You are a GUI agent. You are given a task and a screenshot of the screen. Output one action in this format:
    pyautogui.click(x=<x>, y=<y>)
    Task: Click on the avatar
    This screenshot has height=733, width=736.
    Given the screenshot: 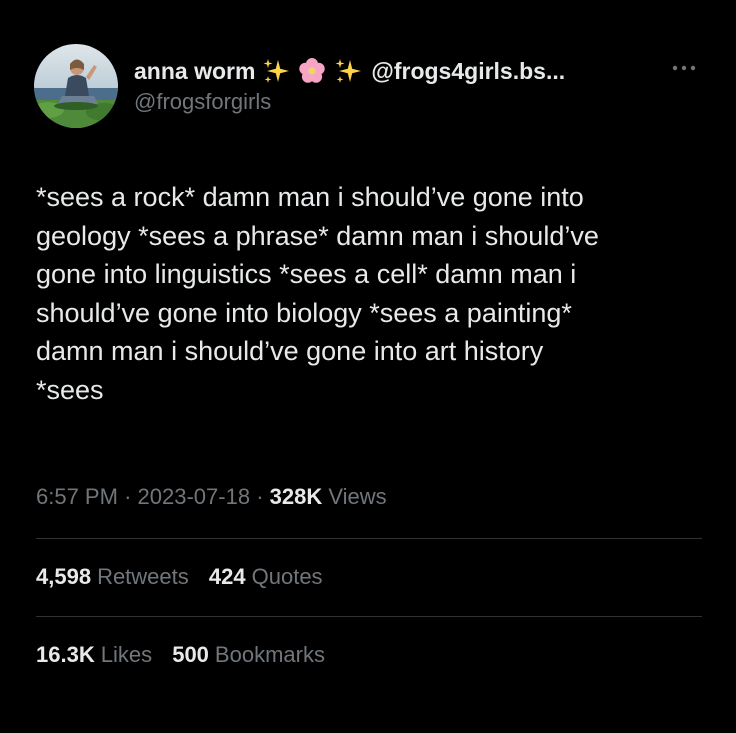 What is the action you would take?
    pyautogui.click(x=76, y=86)
    